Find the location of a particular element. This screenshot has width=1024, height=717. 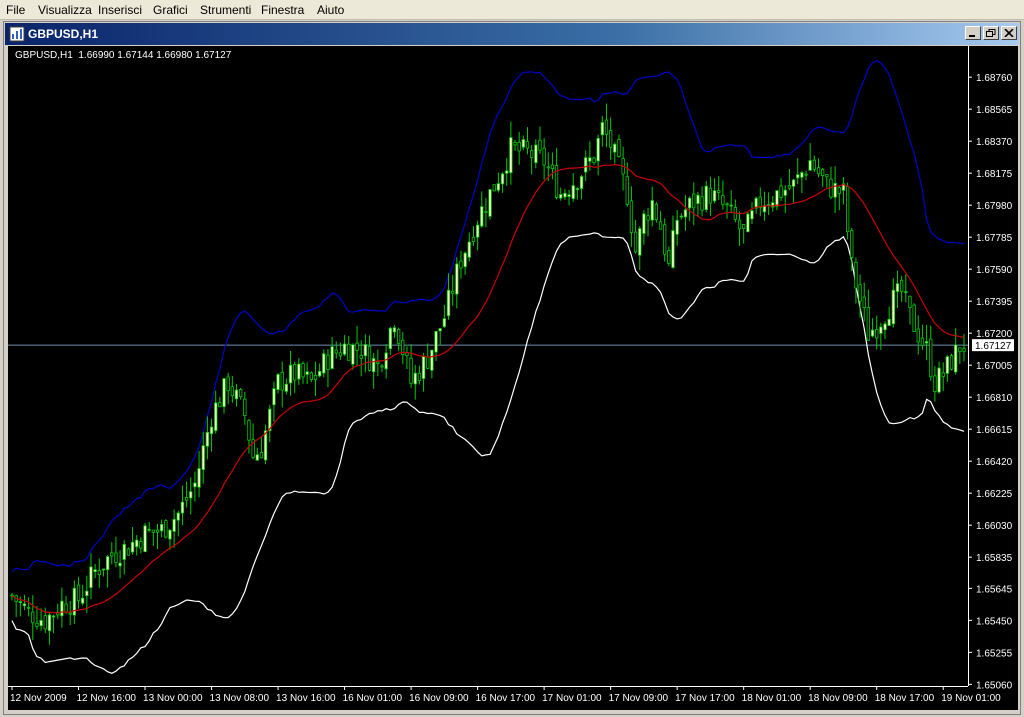

y-tick-label: 1.66810 is located at coordinates (994, 398).